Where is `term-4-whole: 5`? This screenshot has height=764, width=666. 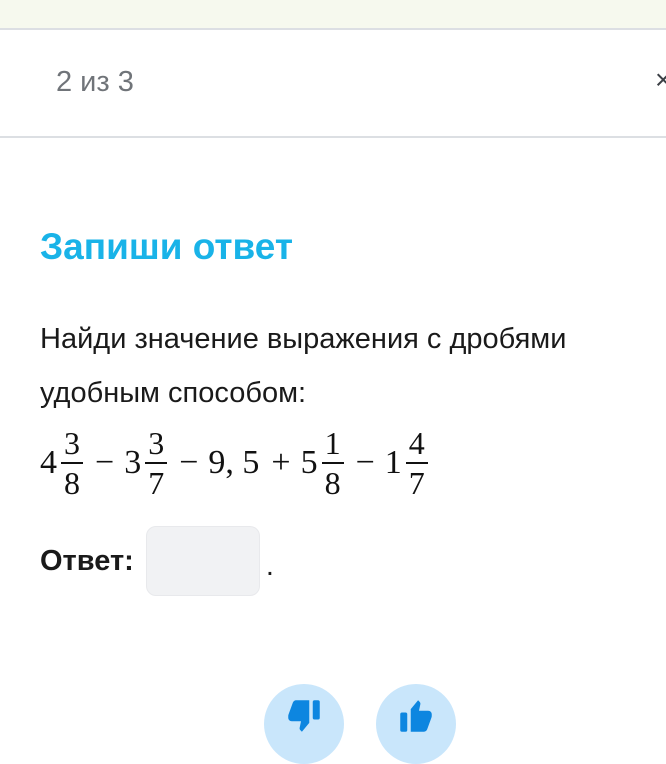
term-4-whole: 5 is located at coordinates (309, 462).